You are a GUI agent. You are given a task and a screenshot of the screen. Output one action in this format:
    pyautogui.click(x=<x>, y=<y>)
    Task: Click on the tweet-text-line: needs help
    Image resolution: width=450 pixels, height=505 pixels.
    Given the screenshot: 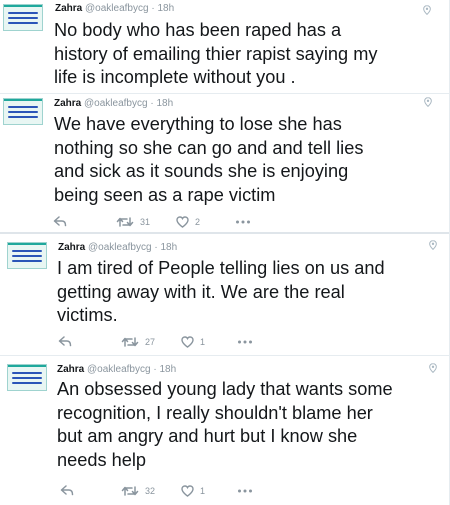 What is the action you would take?
    pyautogui.click(x=101, y=460)
    